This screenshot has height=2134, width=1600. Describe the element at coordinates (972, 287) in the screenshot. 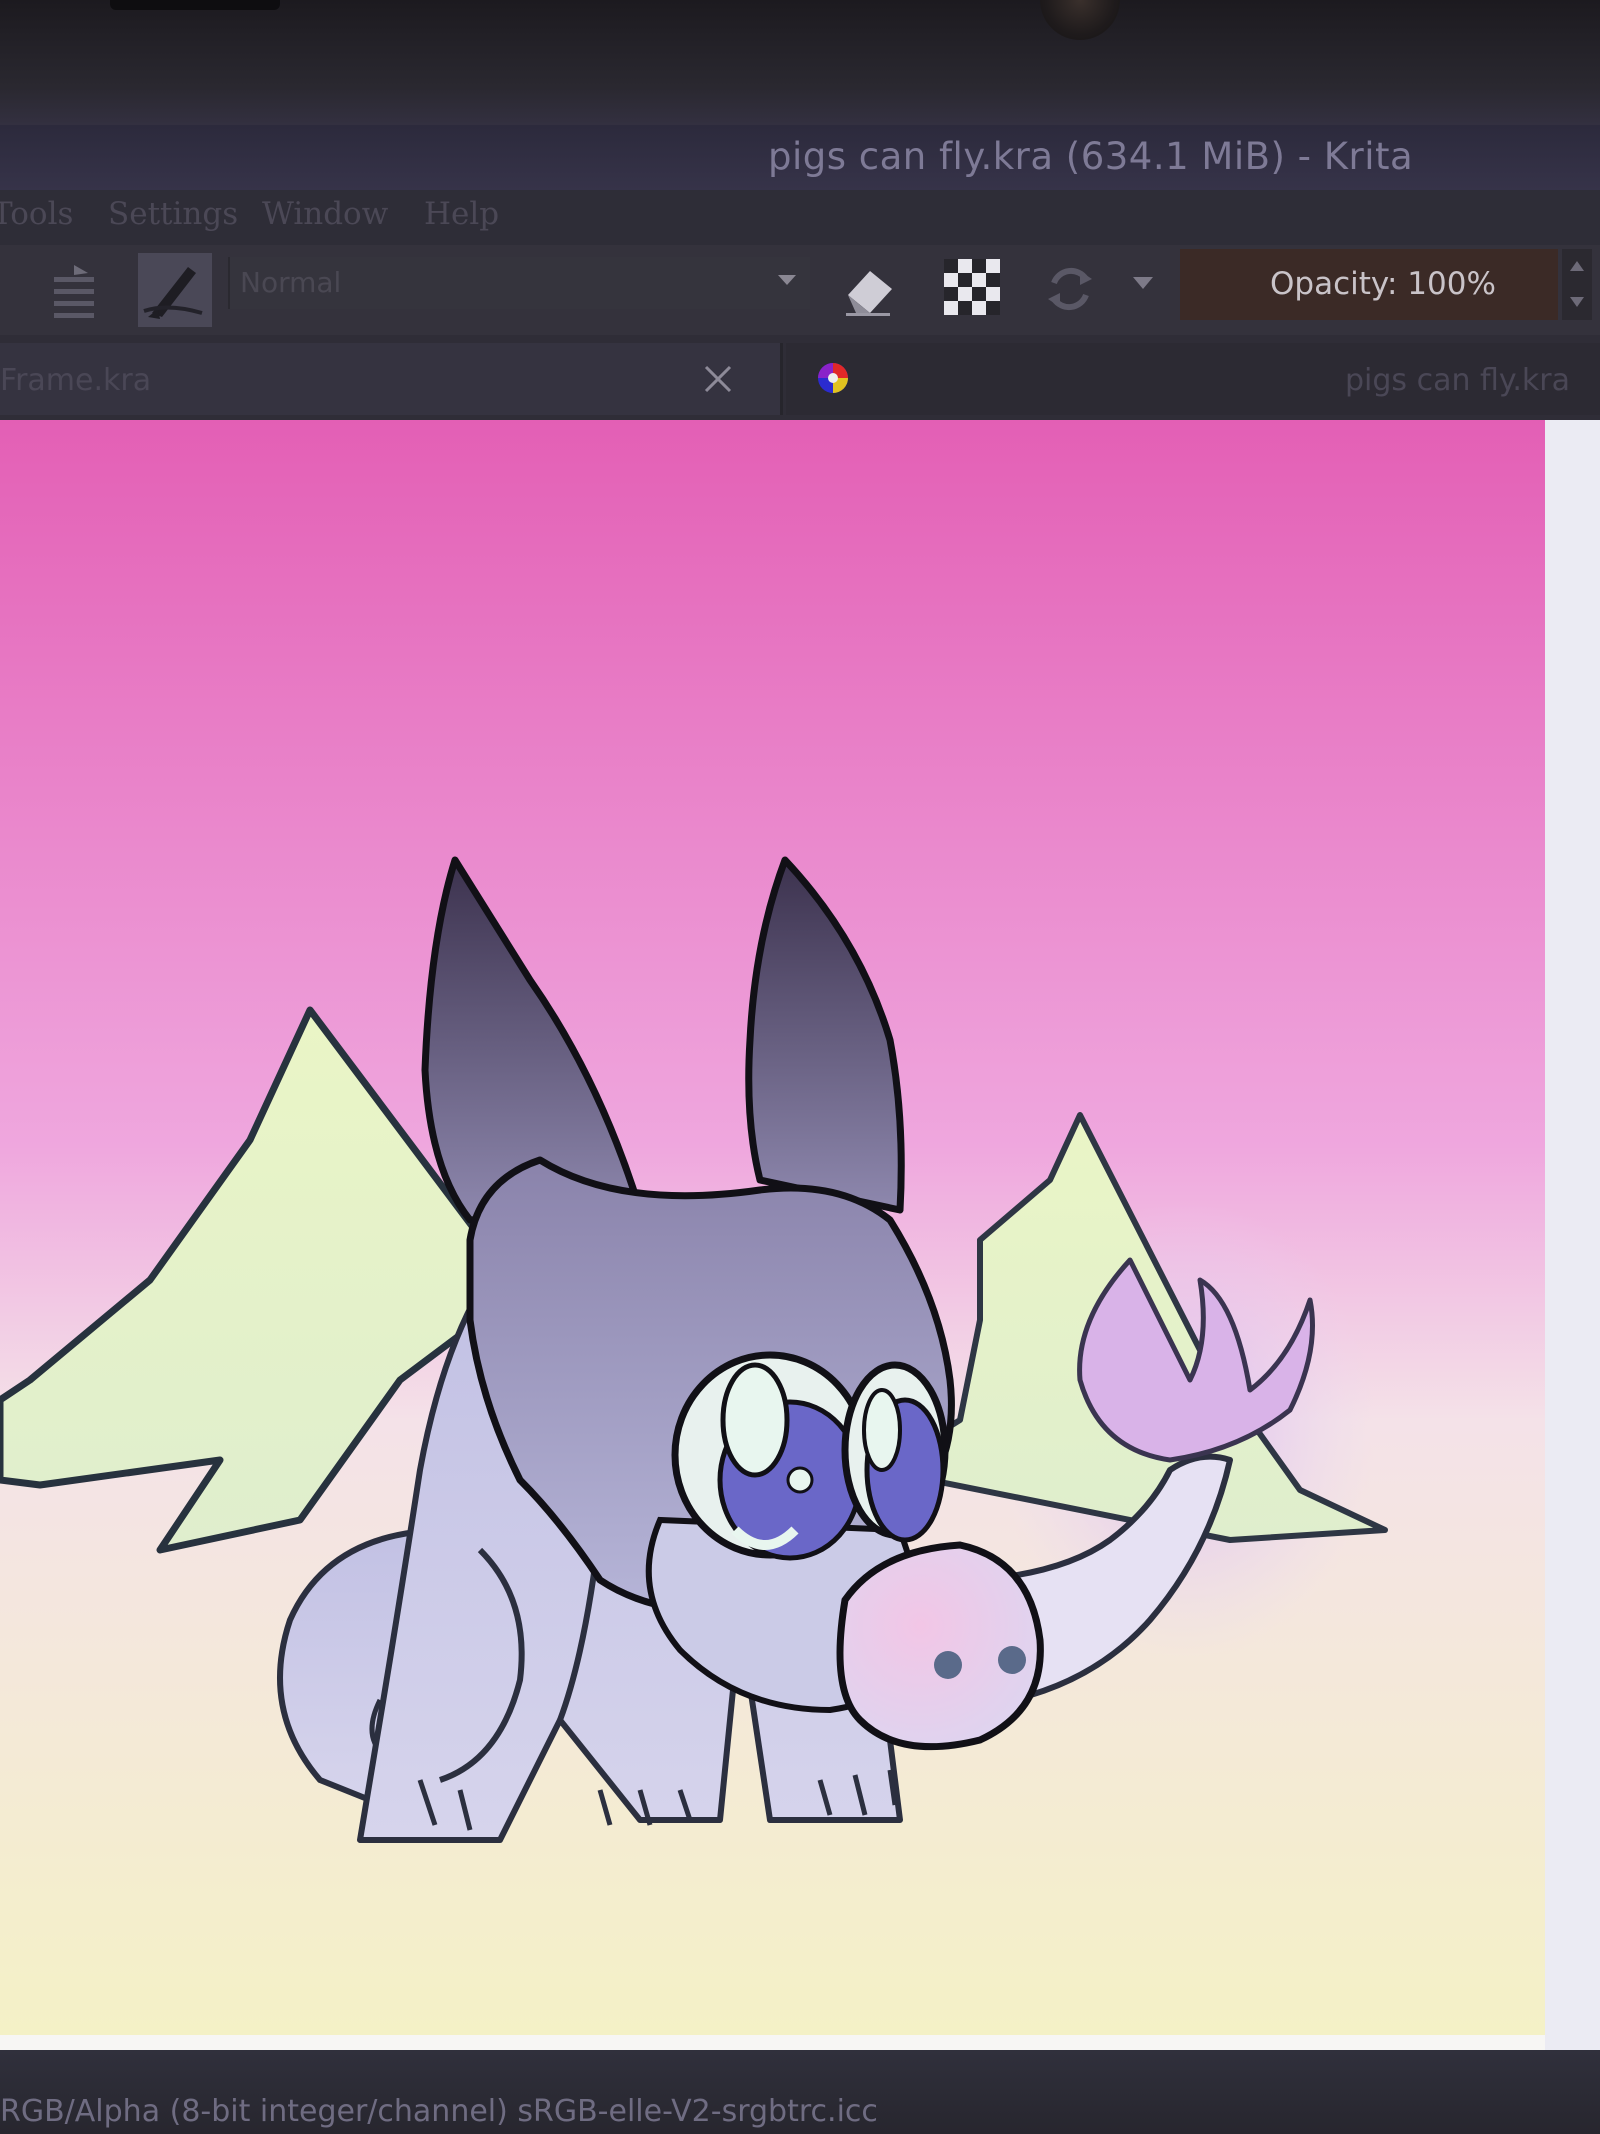

I see `alpha-lock-icon` at that location.